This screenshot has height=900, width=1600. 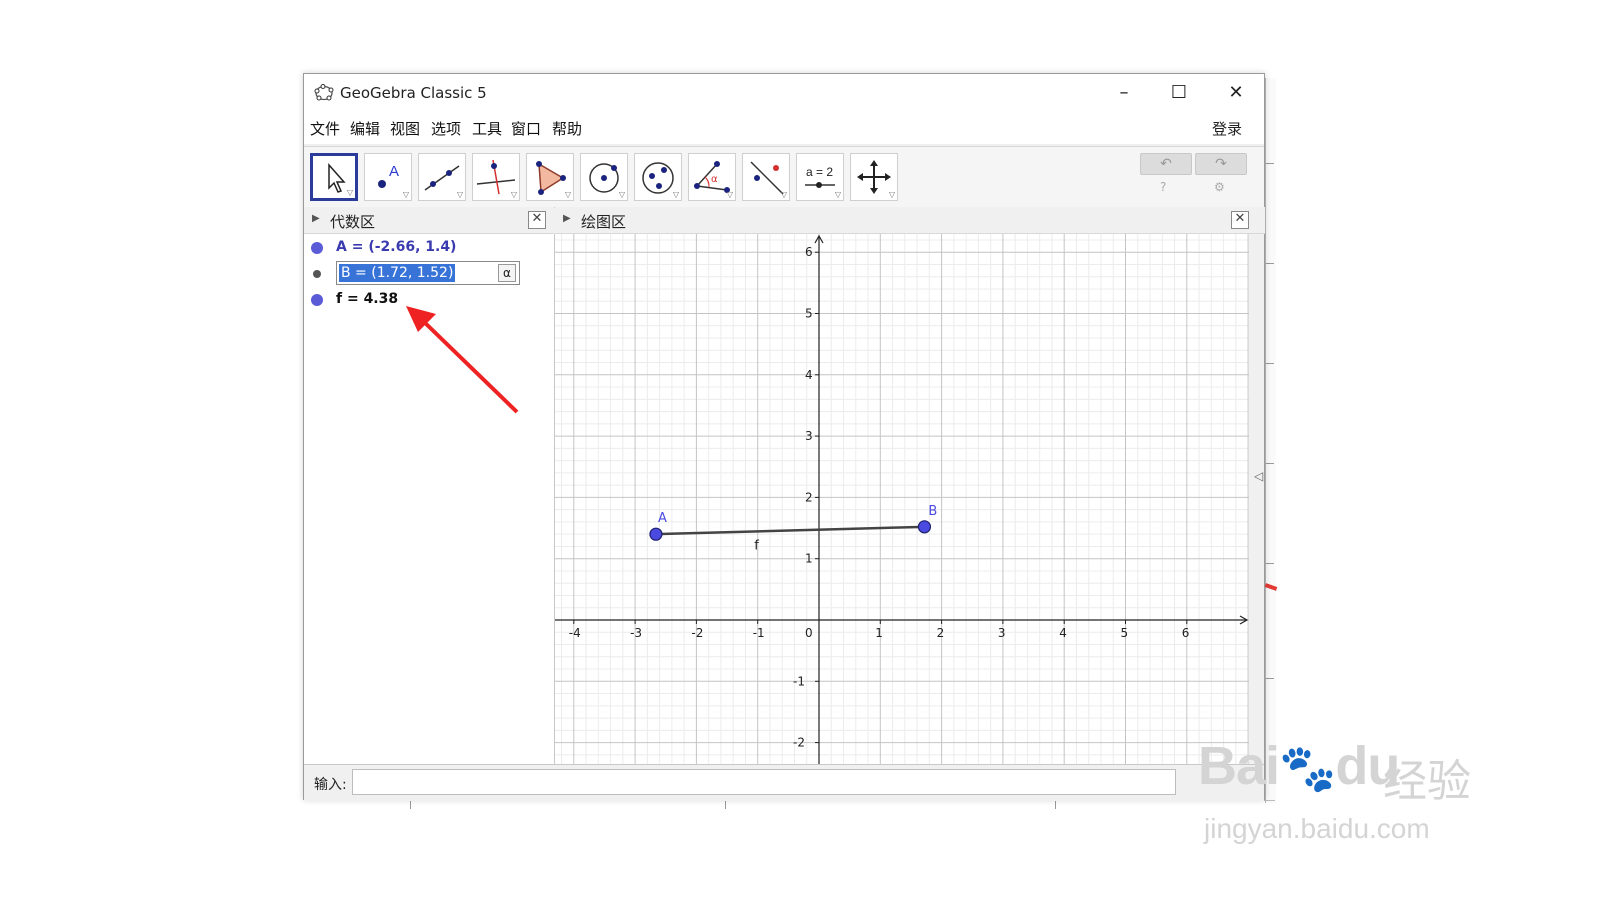 I want to click on x-tick-label: 6, so click(x=1186, y=633).